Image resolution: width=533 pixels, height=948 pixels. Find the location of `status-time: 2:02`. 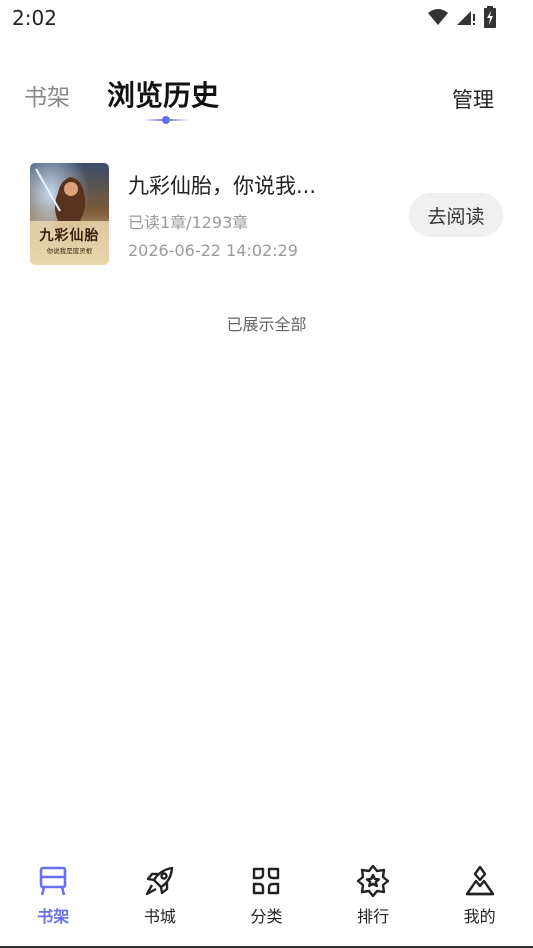

status-time: 2:02 is located at coordinates (34, 18).